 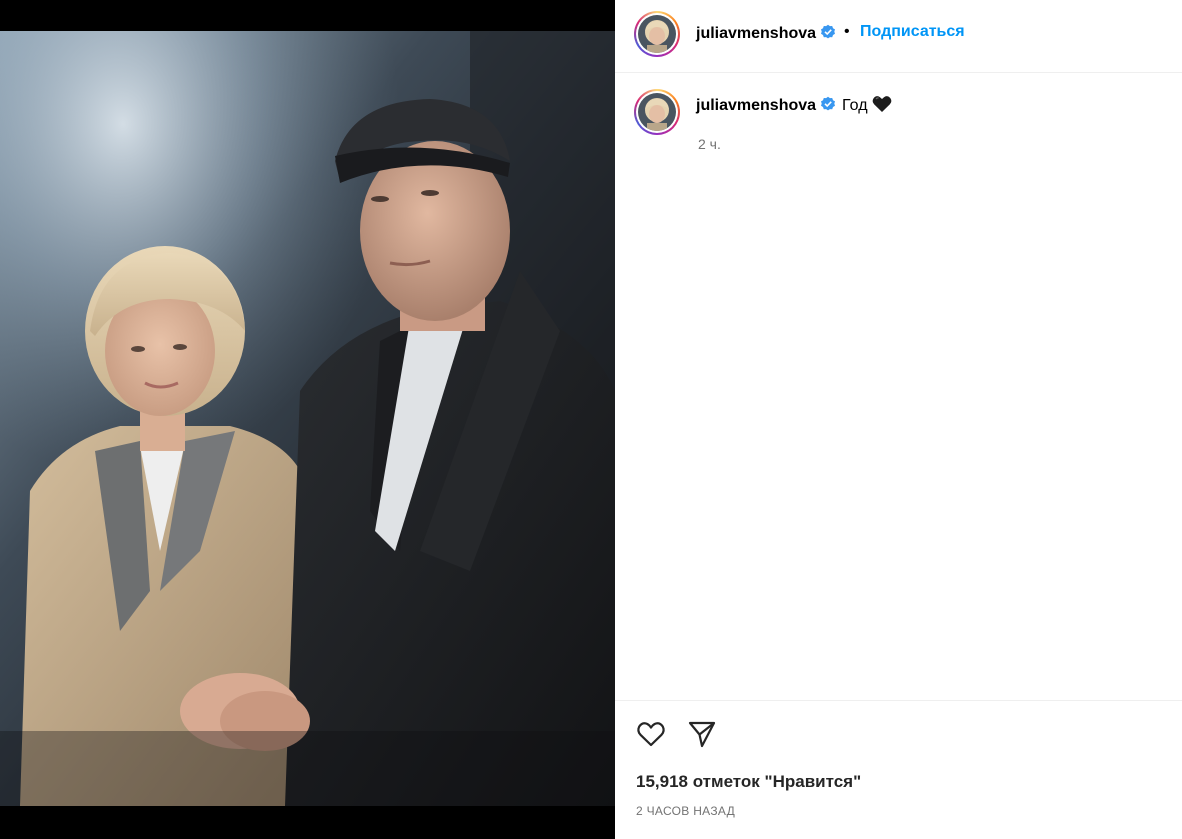 I want to click on heart-outline-icon, so click(x=651, y=734).